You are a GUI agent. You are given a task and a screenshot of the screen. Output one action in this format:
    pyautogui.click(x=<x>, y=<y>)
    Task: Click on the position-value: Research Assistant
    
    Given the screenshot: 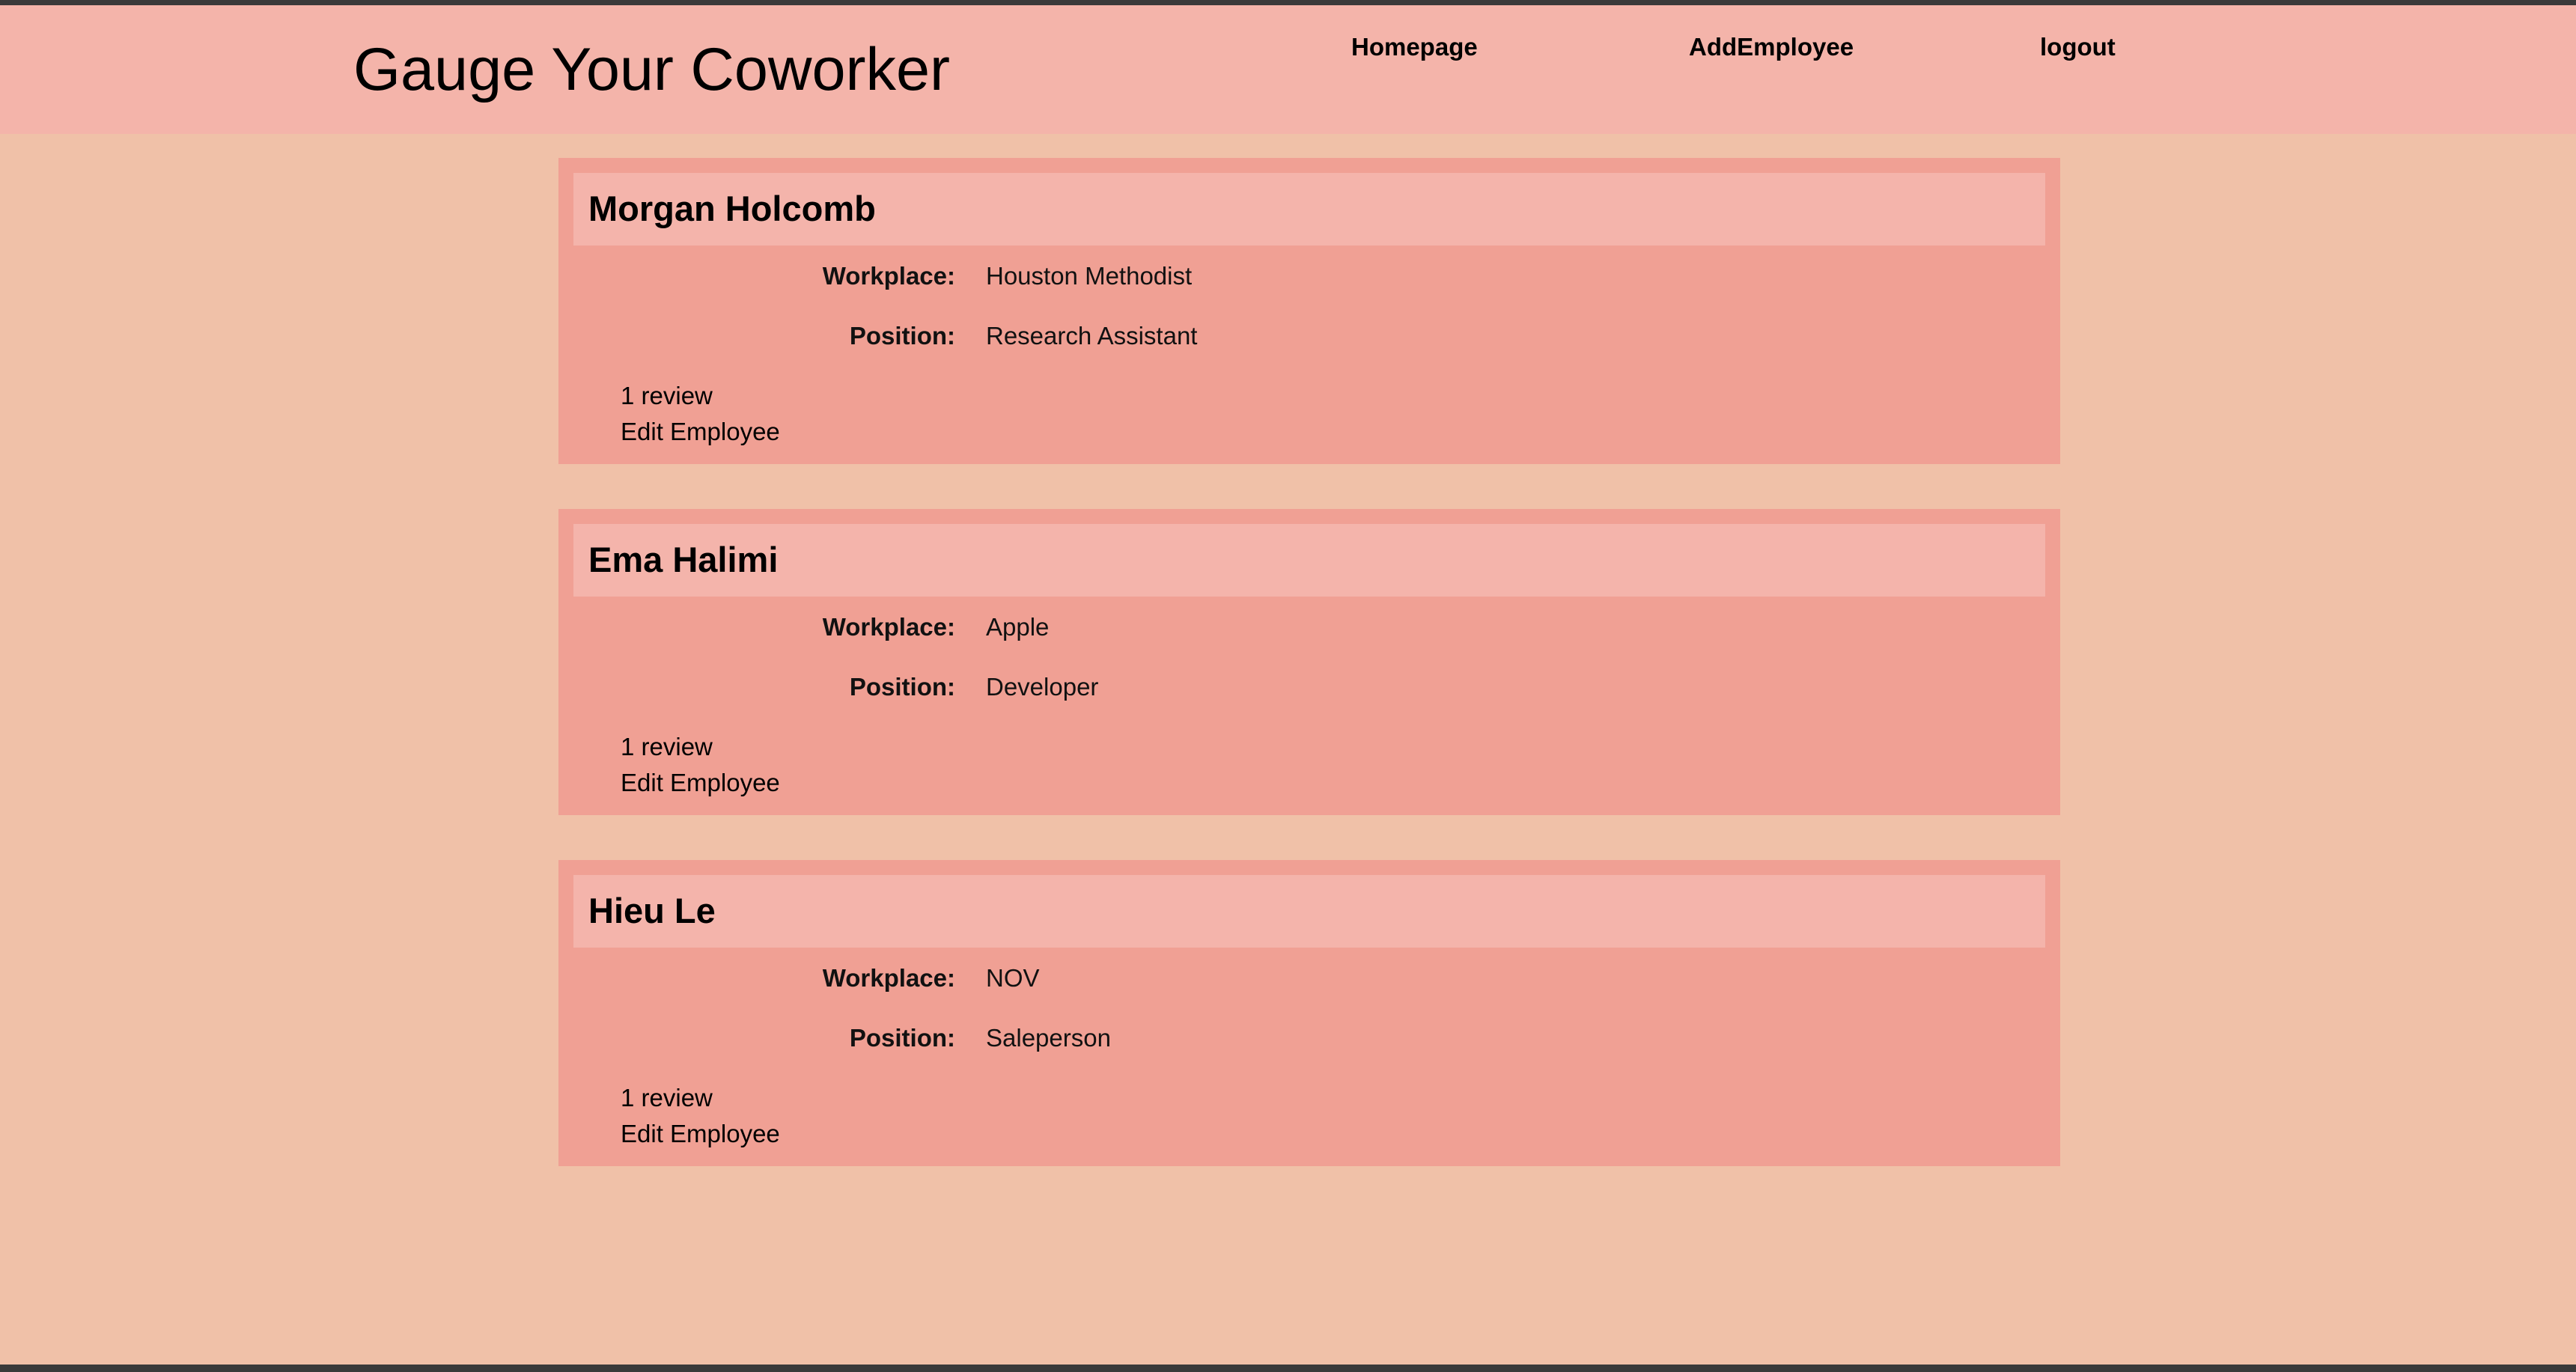 What is the action you would take?
    pyautogui.click(x=1092, y=336)
    